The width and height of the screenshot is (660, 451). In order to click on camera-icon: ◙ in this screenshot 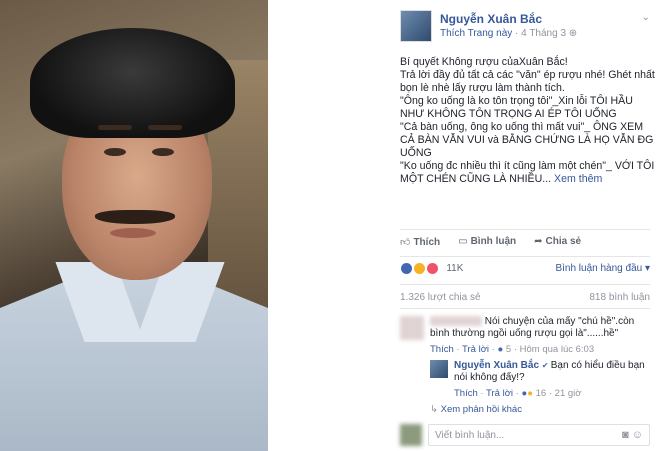, I will do `click(625, 435)`.